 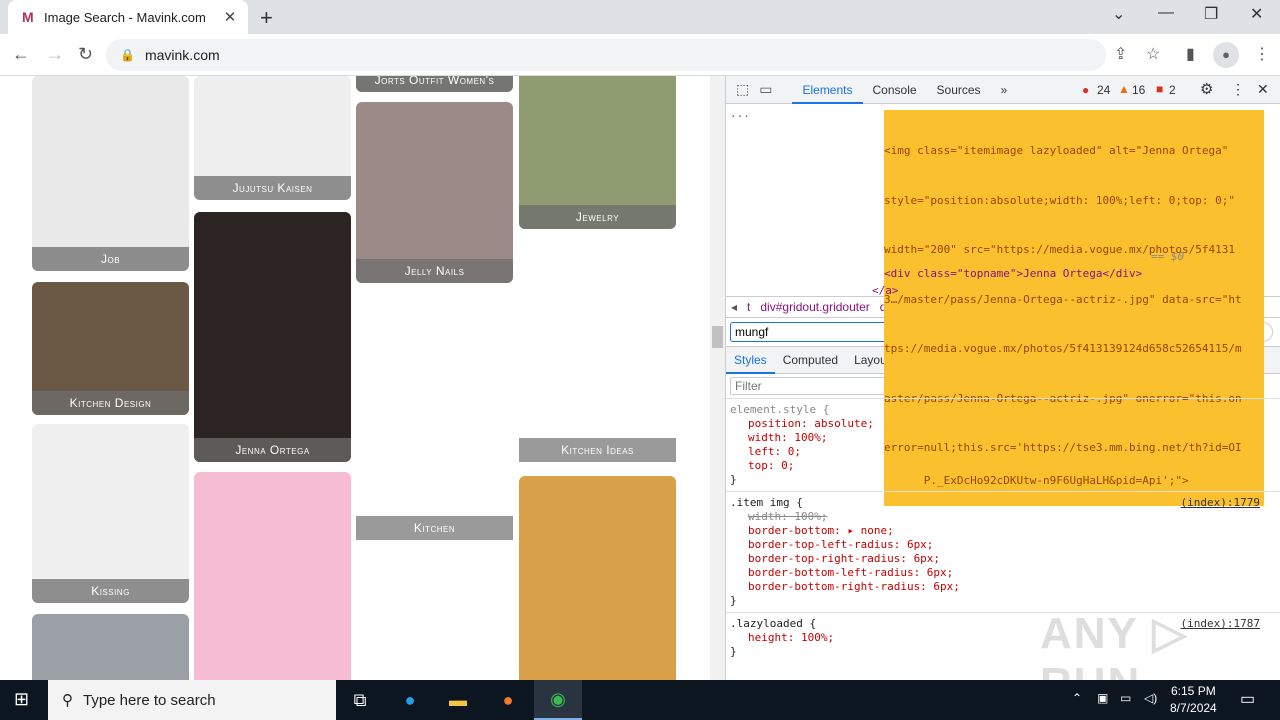 I want to click on tab-title: Image Search - Mavink.com, so click(x=125, y=17).